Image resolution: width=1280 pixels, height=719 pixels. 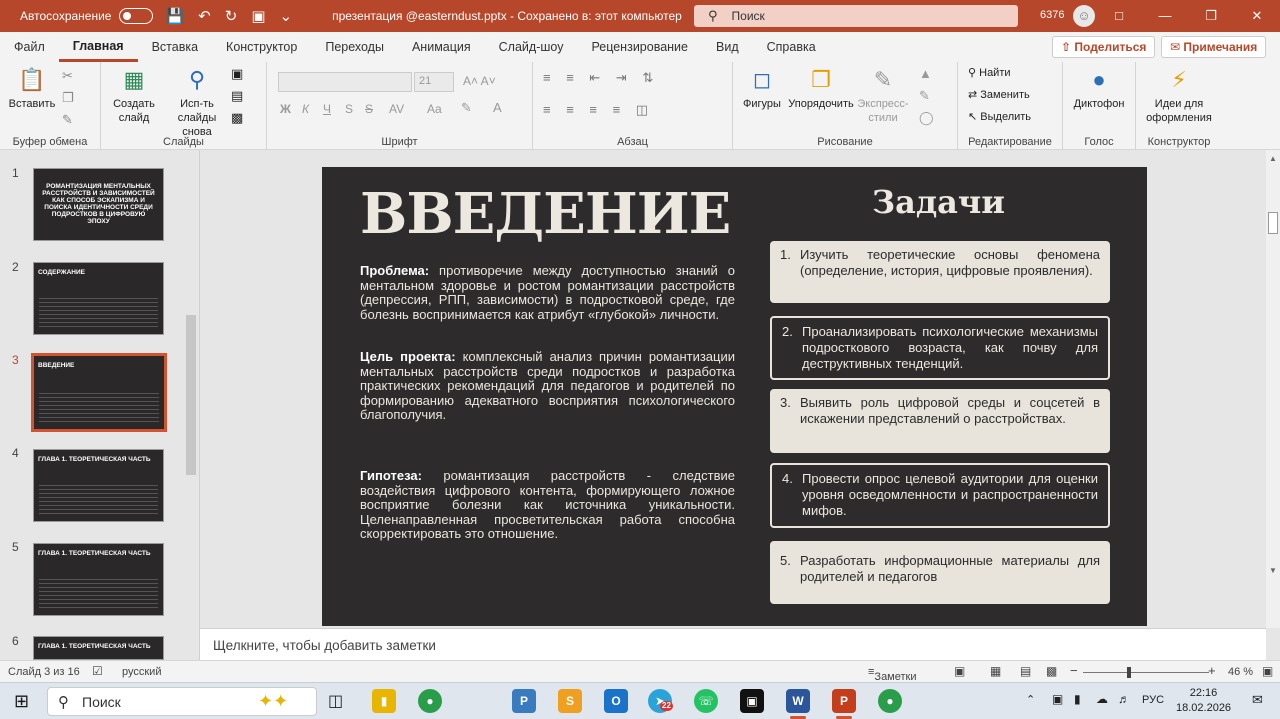 What do you see at coordinates (1052, 15) in the screenshot?
I see `user-name: 6376` at bounding box center [1052, 15].